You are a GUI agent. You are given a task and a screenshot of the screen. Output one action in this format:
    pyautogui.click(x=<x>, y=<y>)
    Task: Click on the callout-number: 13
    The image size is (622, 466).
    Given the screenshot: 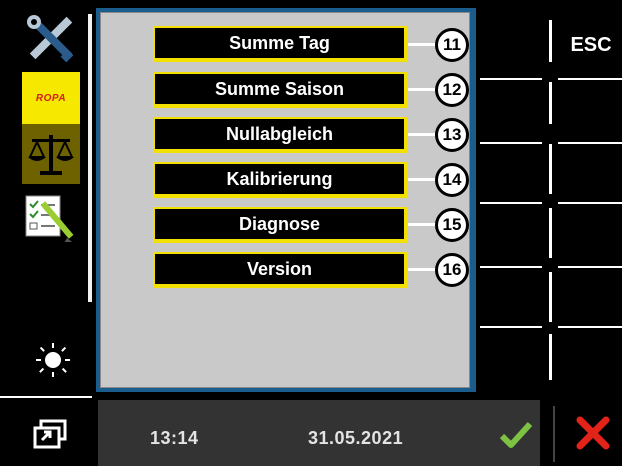 What is the action you would take?
    pyautogui.click(x=452, y=135)
    